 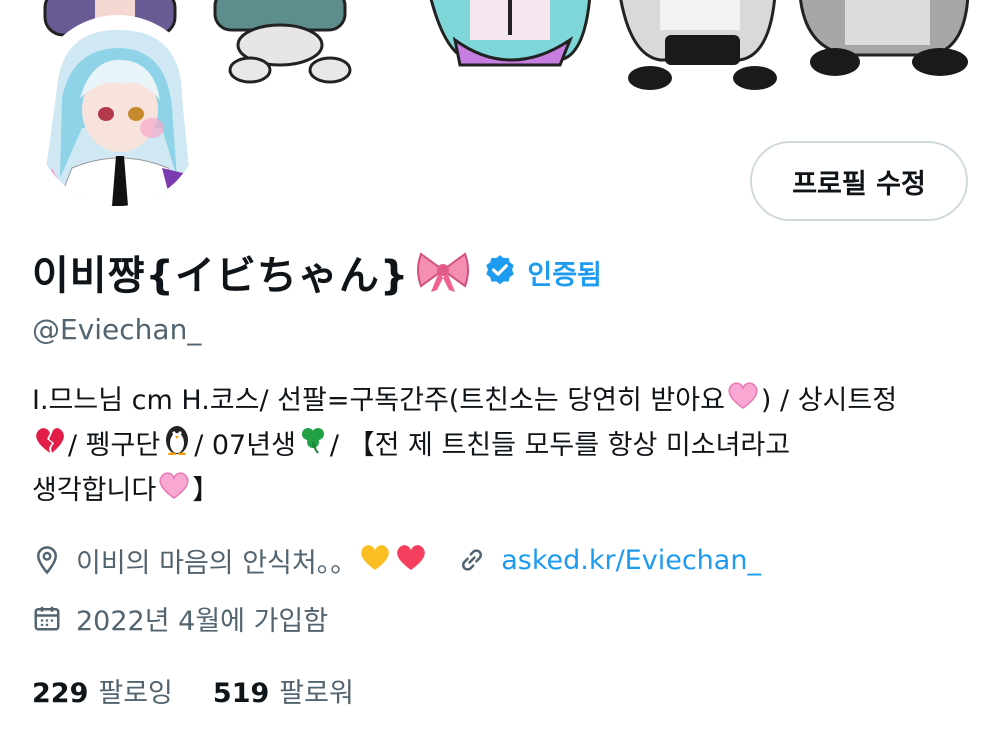 I want to click on followers-count: 519, so click(x=241, y=693).